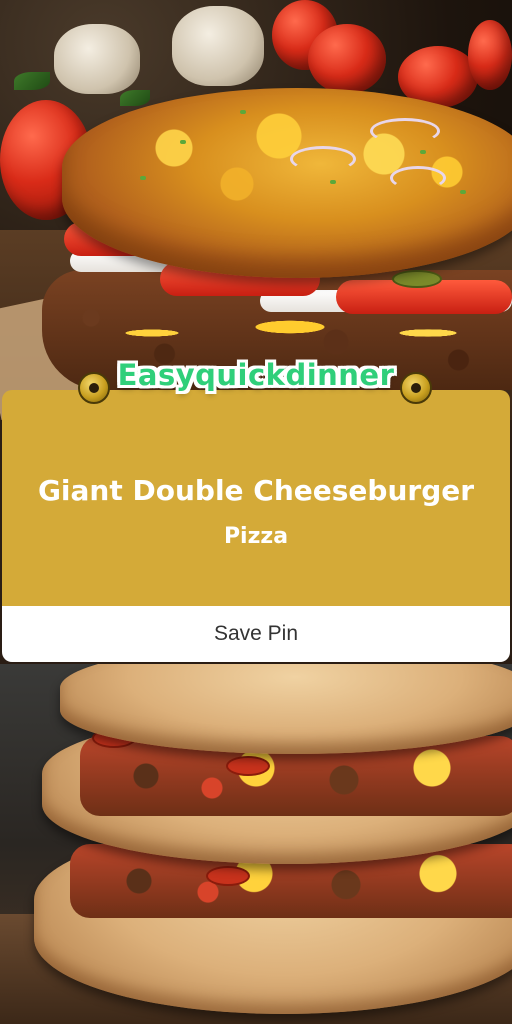 The height and width of the screenshot is (1024, 512). Describe the element at coordinates (417, 279) in the screenshot. I see `pickle-slice` at that location.